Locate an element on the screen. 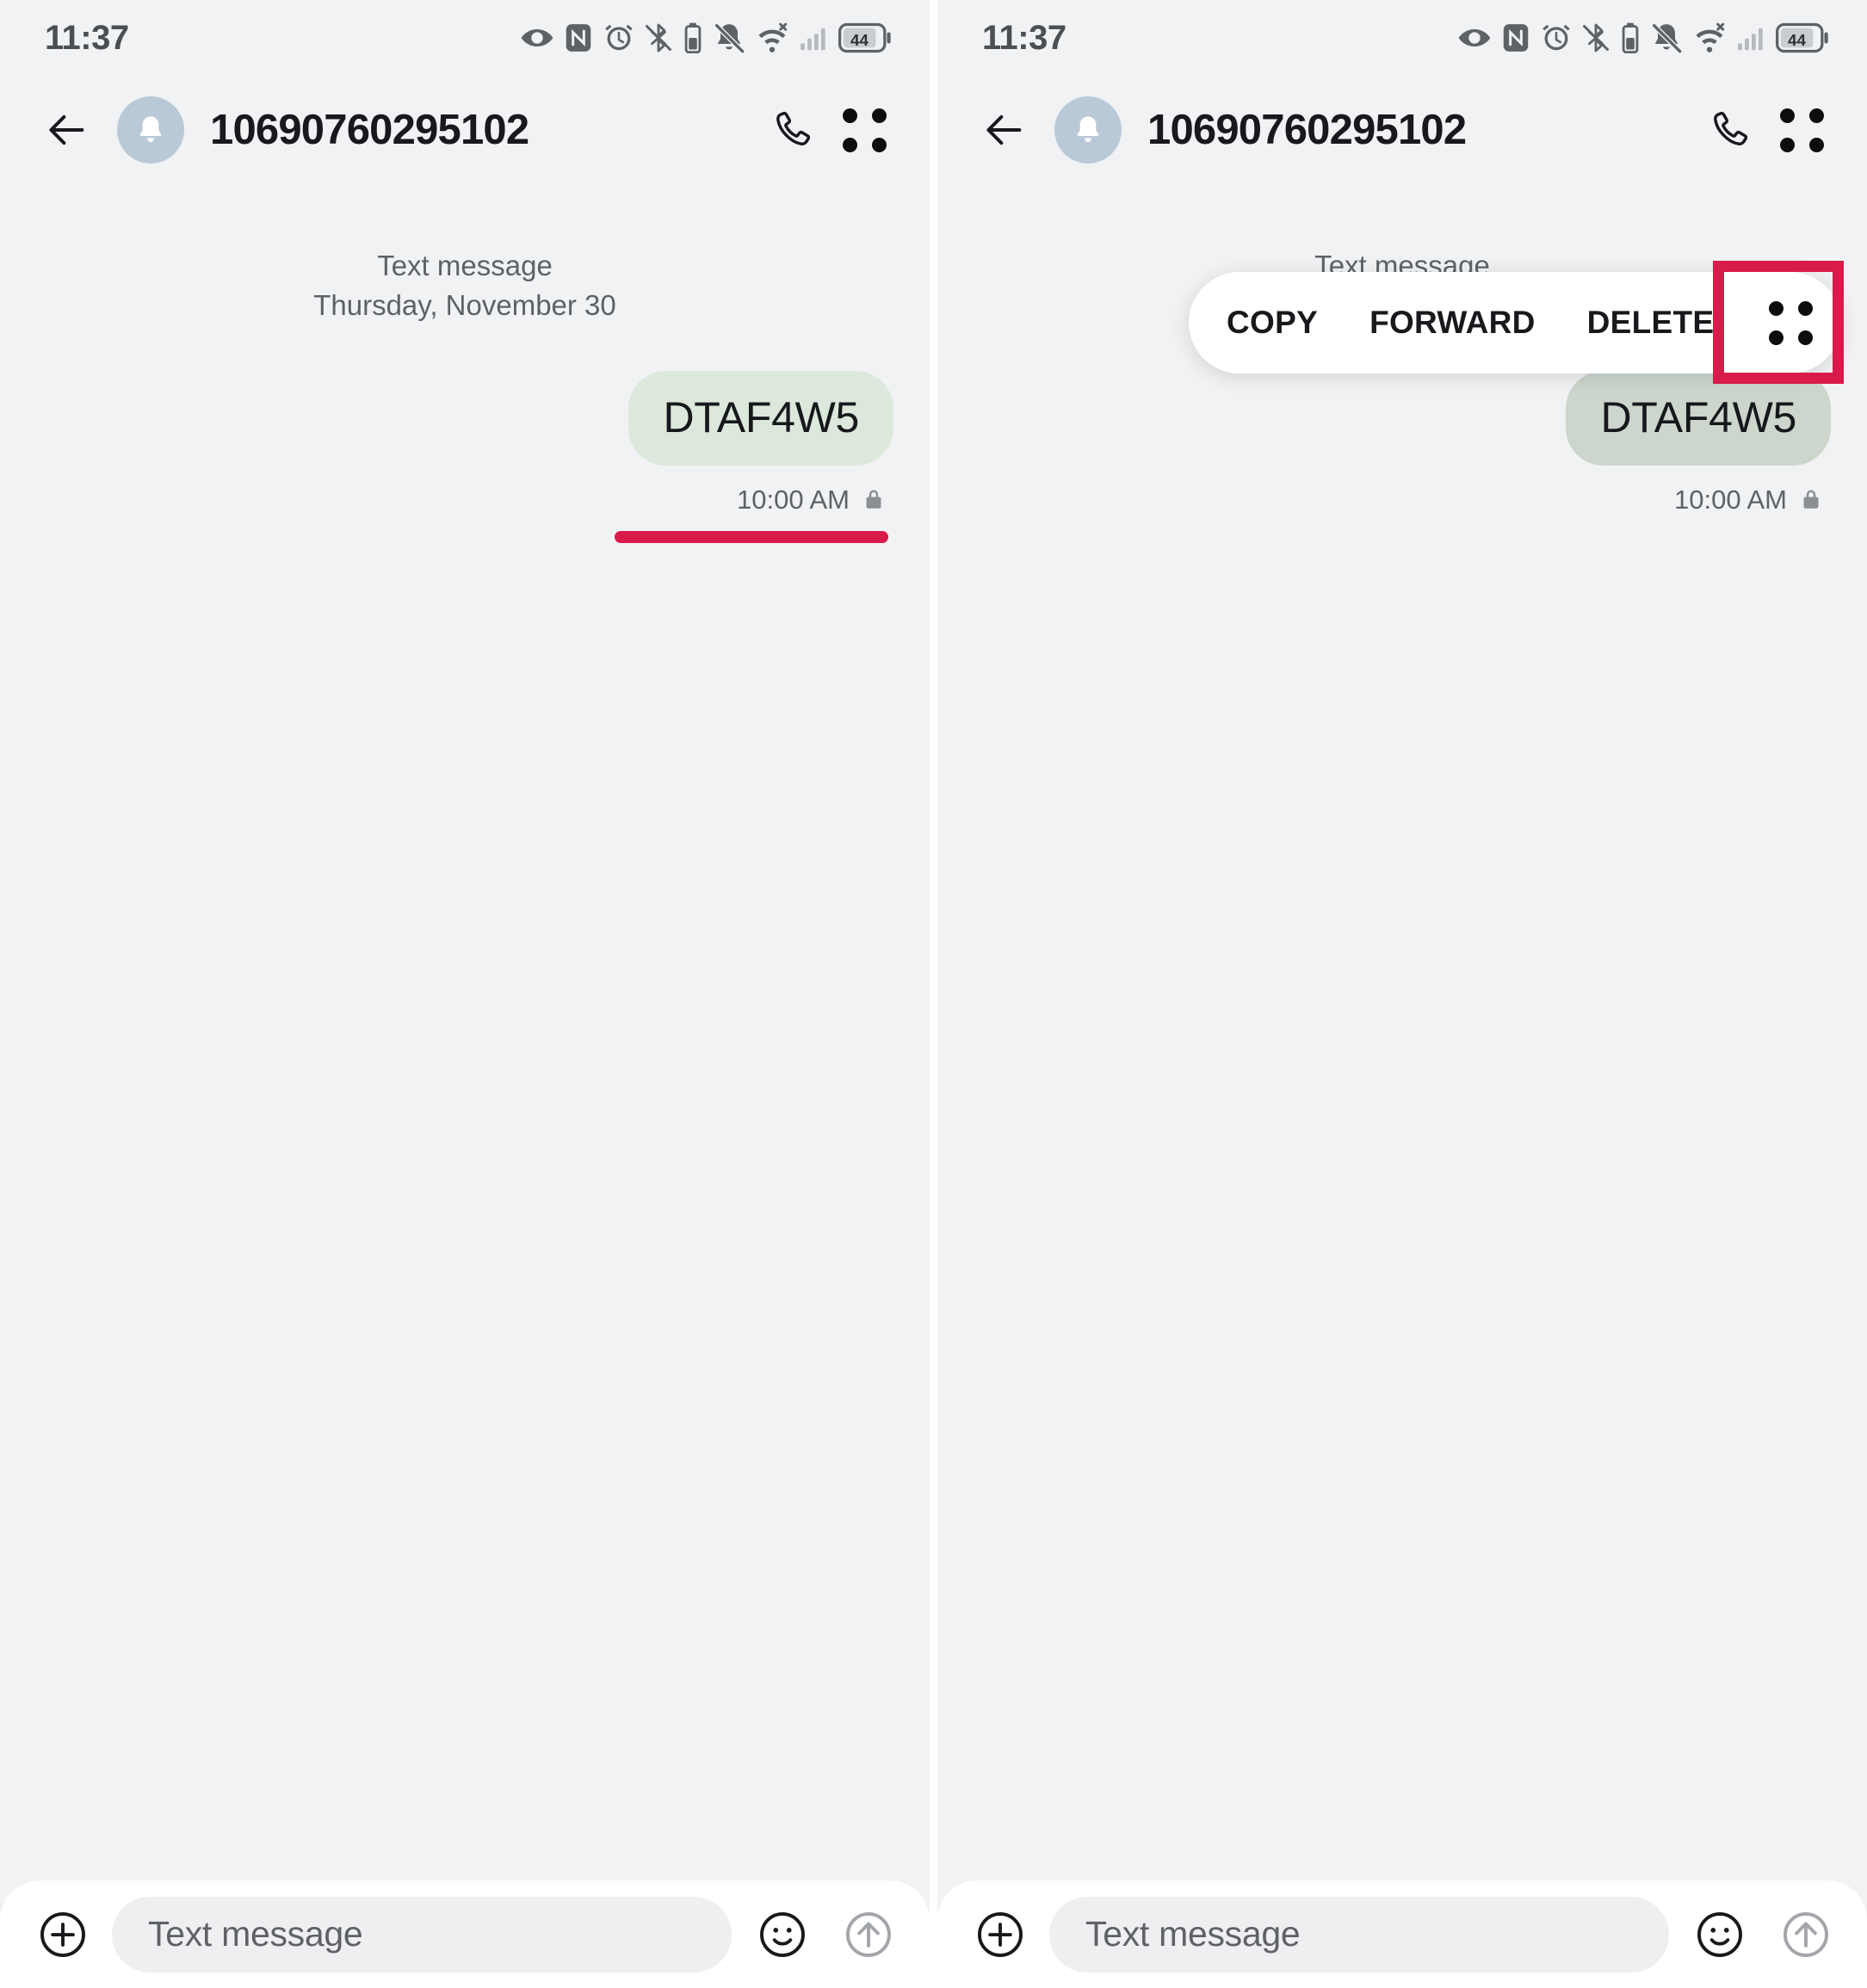 This screenshot has height=1988, width=1867. message-date-label: Thursday, November 30 is located at coordinates (465, 304).